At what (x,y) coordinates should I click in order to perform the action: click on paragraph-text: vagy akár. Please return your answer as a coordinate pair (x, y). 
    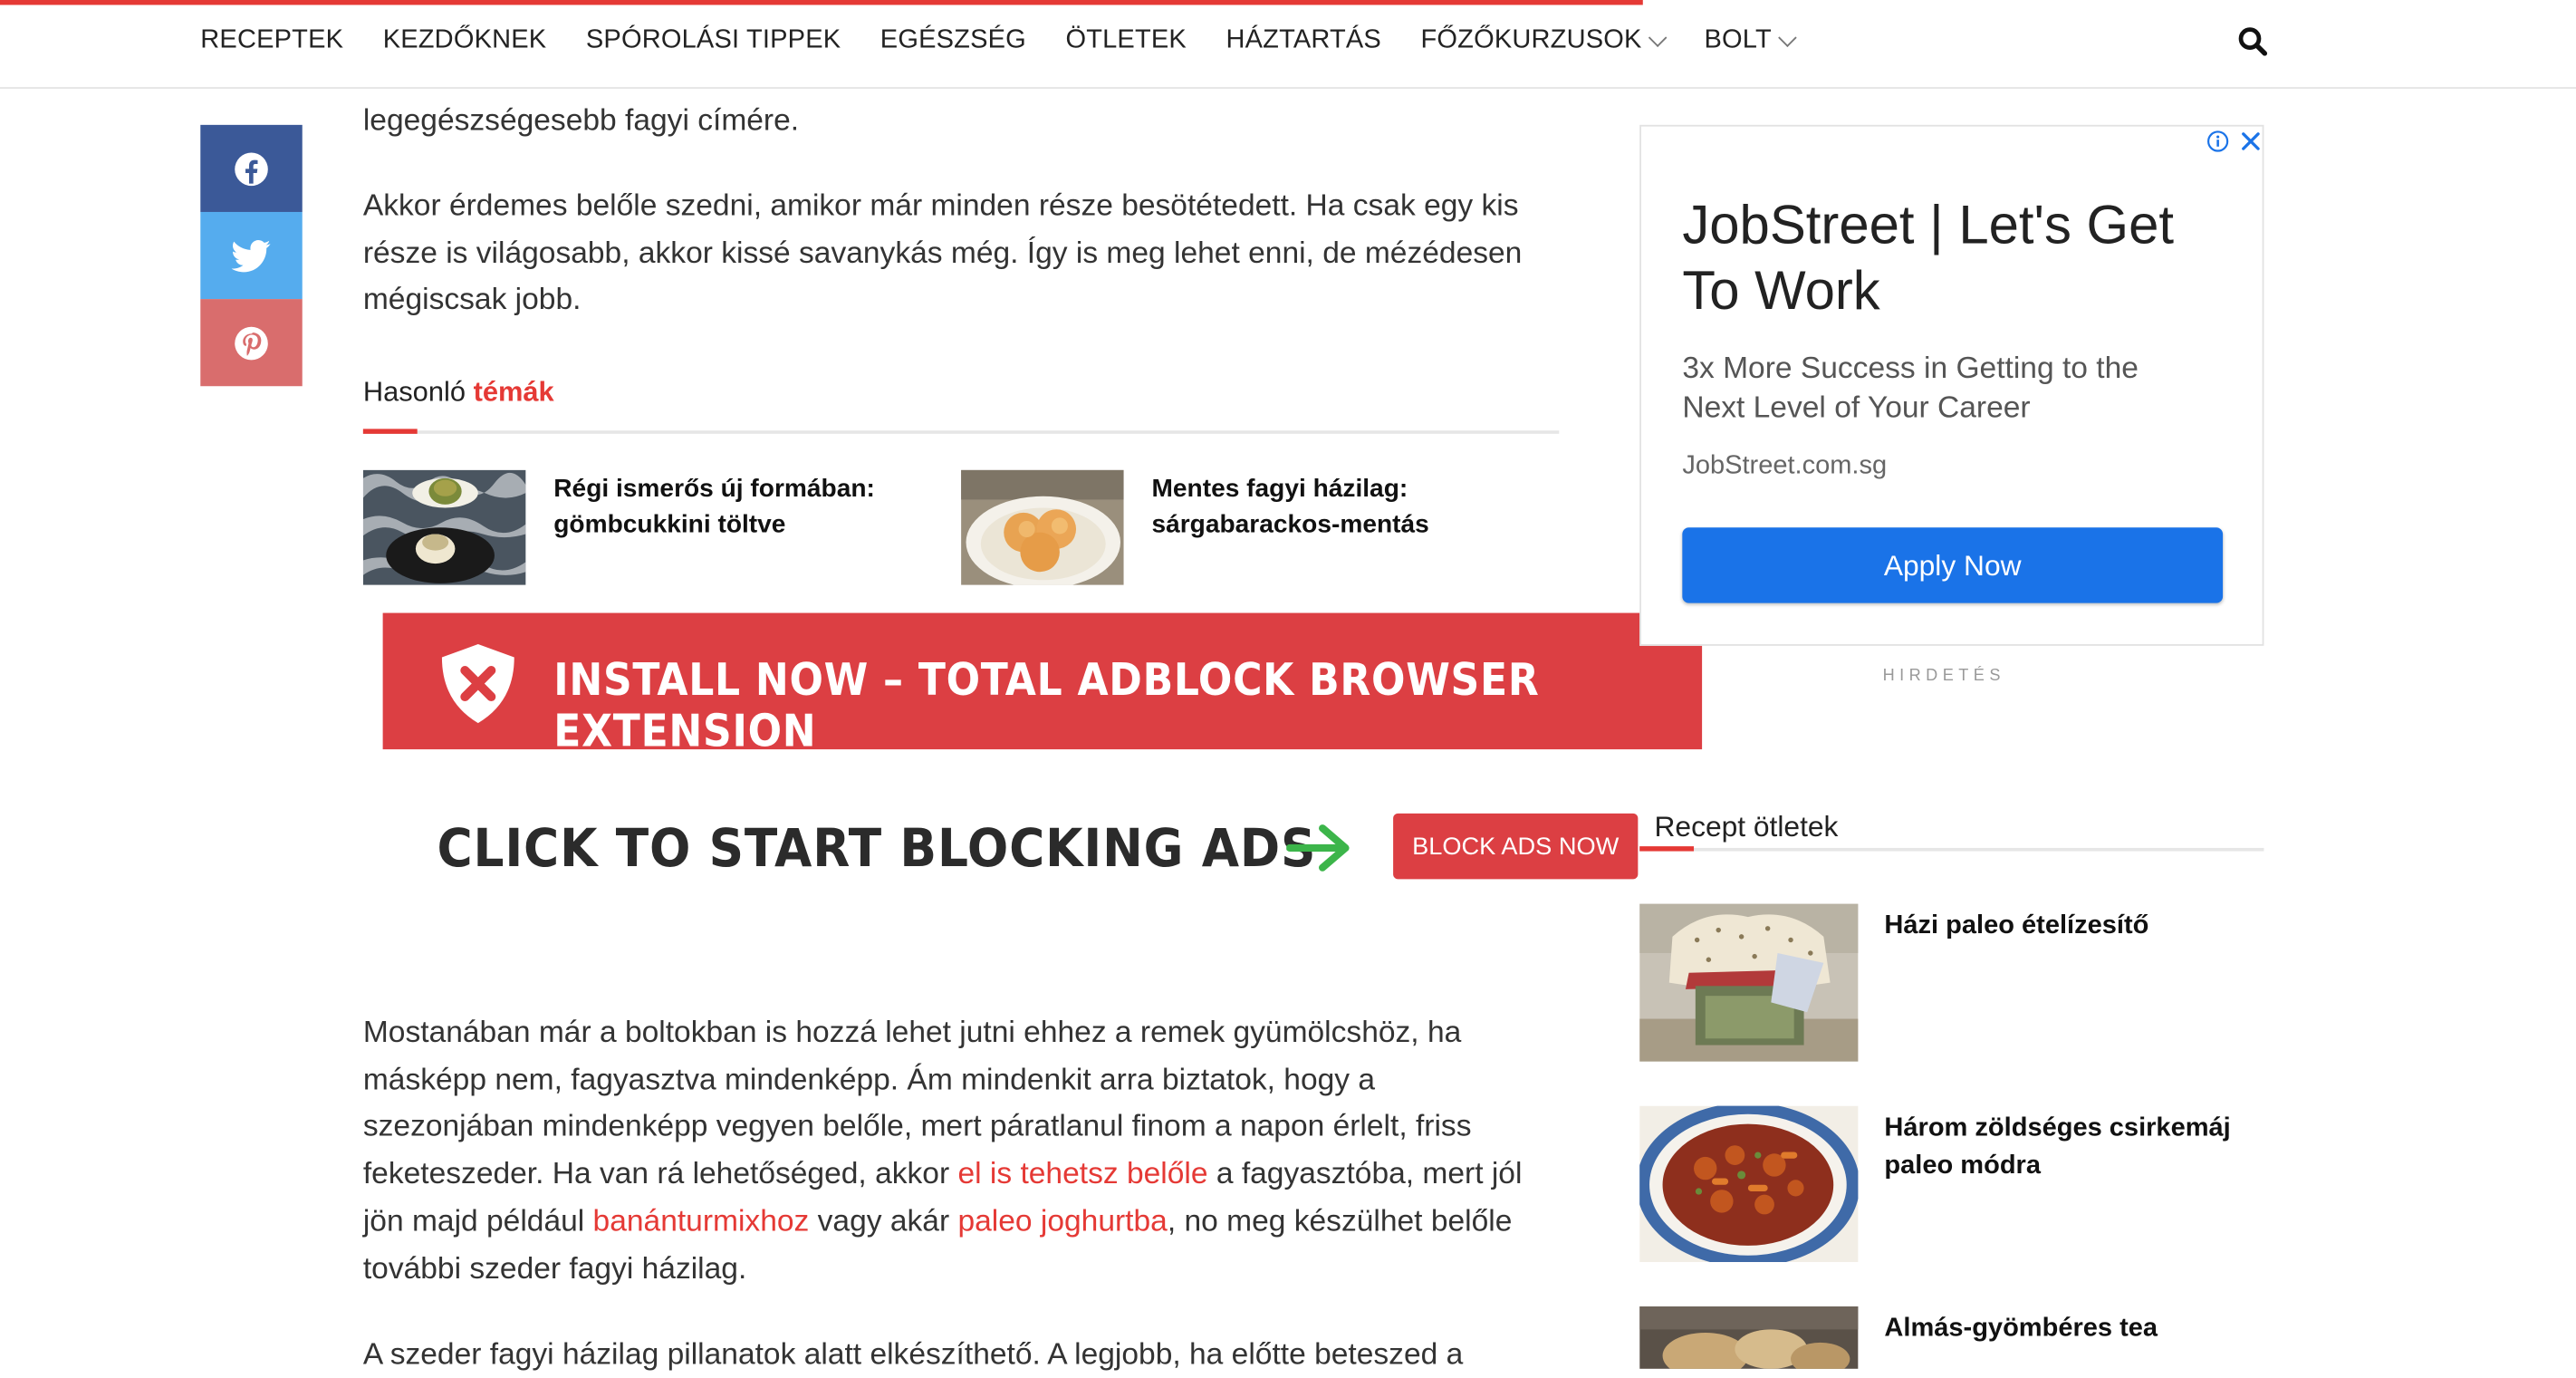
    Looking at the image, I should click on (883, 1220).